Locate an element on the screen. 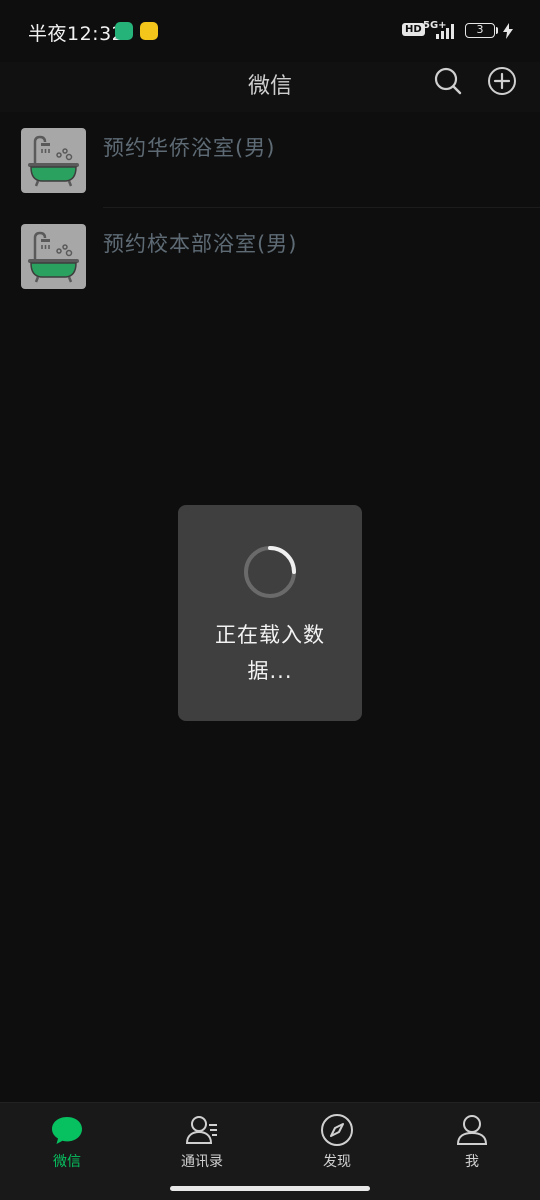 This screenshot has height=1200, width=540. list-item-main-campus-bathroom: 预约校本部浴室(男) is located at coordinates (270, 256).